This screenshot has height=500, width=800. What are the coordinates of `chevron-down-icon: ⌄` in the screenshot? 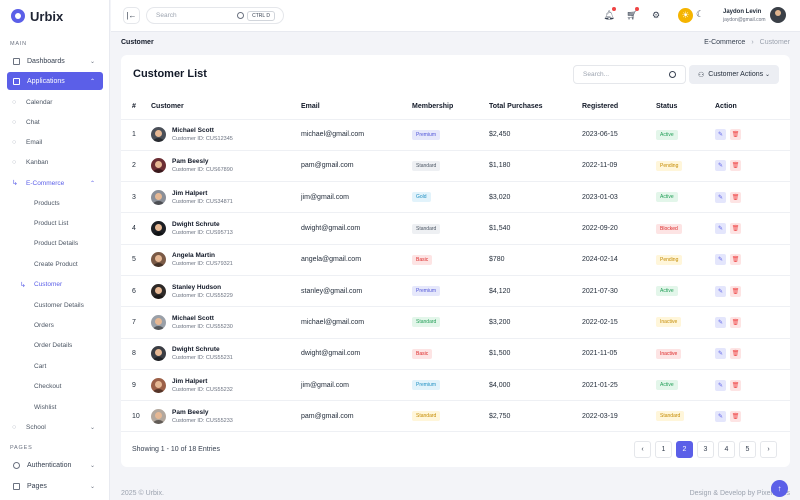 It's located at (93, 427).